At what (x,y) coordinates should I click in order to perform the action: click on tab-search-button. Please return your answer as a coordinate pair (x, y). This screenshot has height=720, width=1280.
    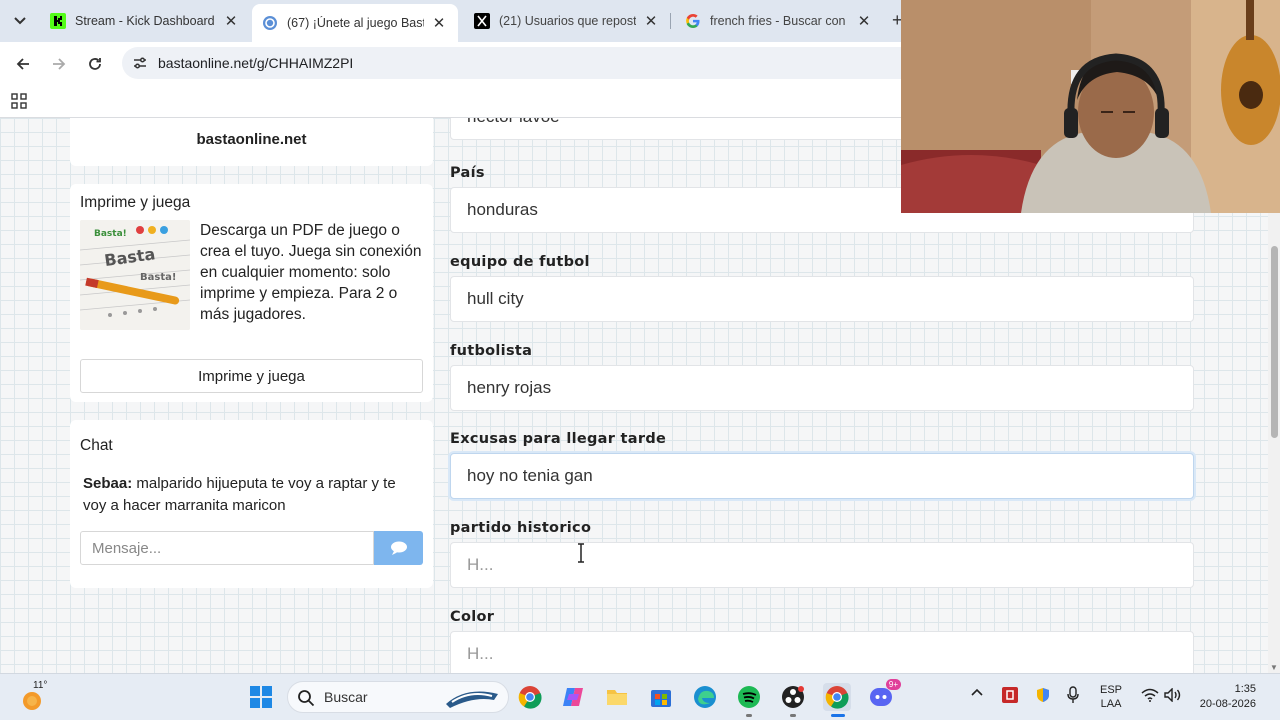
    Looking at the image, I should click on (20, 21).